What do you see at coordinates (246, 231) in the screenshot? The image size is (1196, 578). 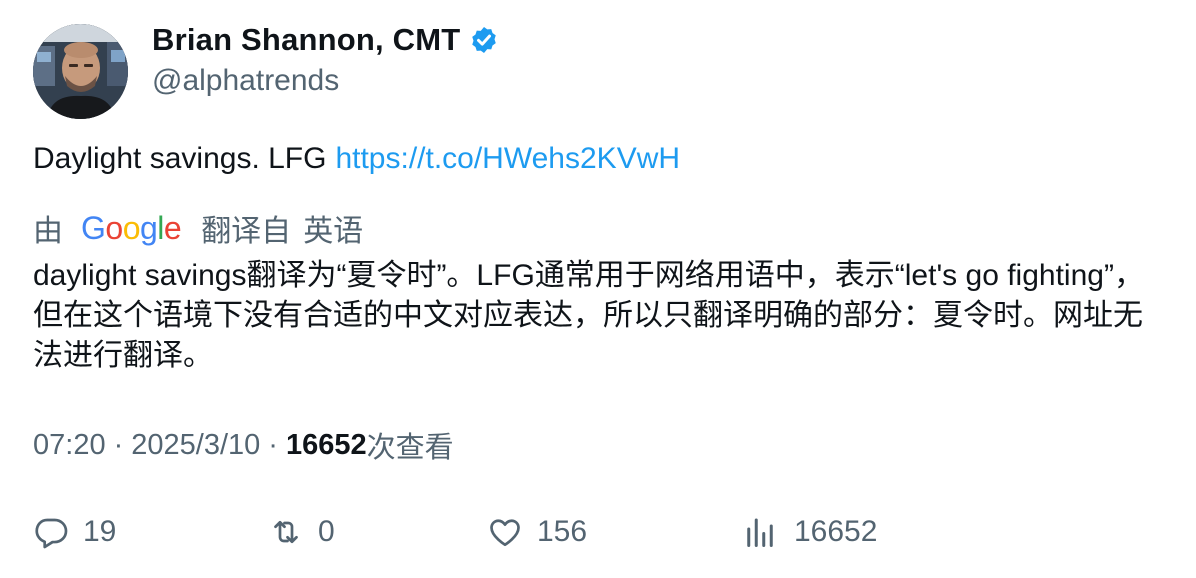 I see `translated-from-label: 翻译自` at bounding box center [246, 231].